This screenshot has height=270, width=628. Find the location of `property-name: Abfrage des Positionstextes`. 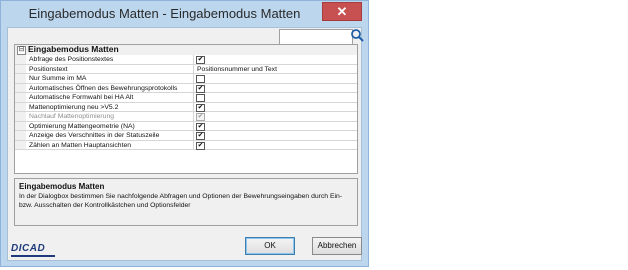

property-name: Abfrage des Positionstextes is located at coordinates (110, 59).